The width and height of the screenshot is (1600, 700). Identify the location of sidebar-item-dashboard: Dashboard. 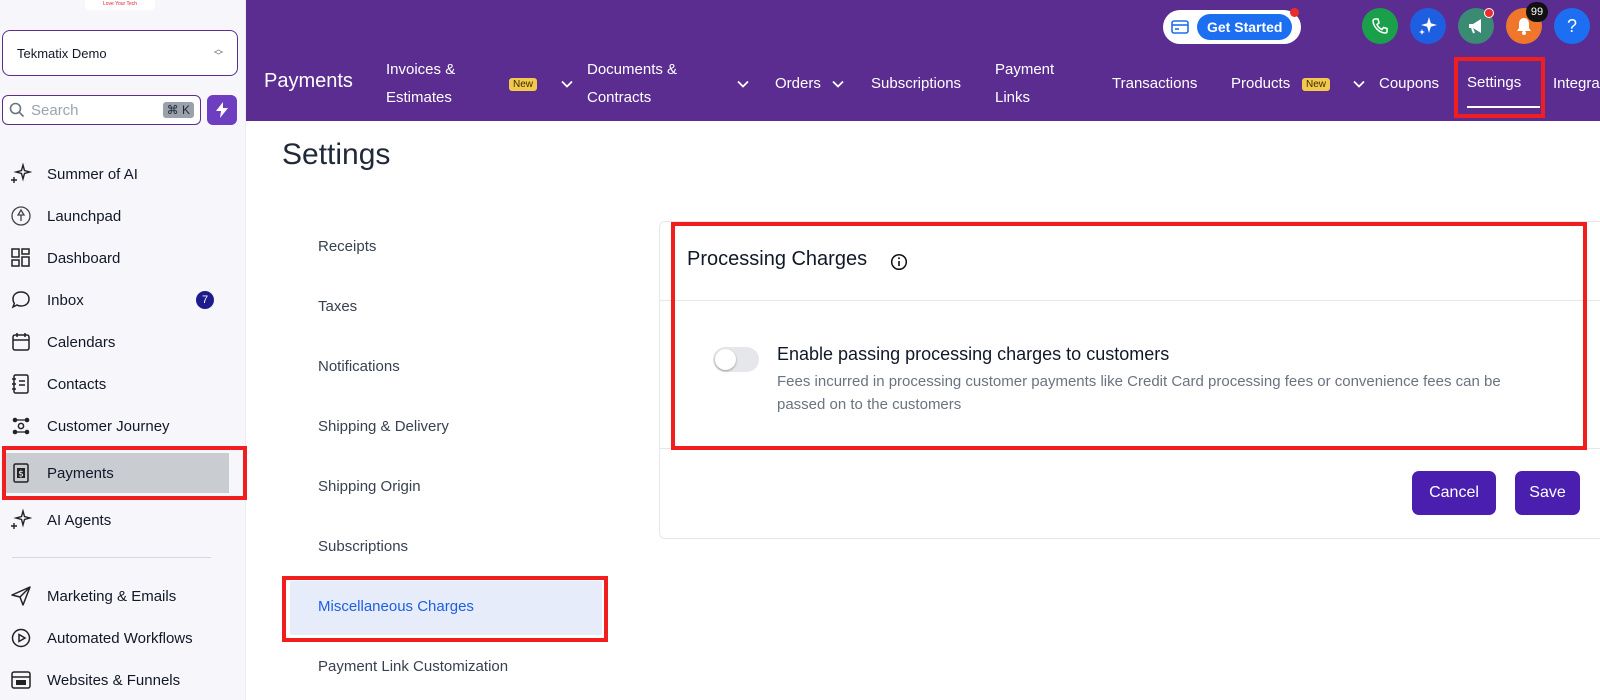
(123, 258).